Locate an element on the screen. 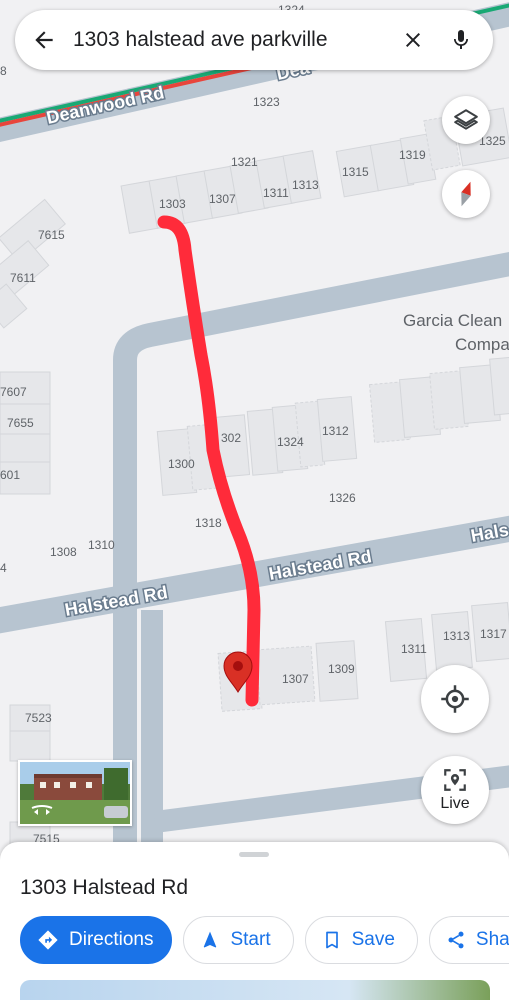 The image size is (509, 1000). clear-search-button is located at coordinates (413, 40).